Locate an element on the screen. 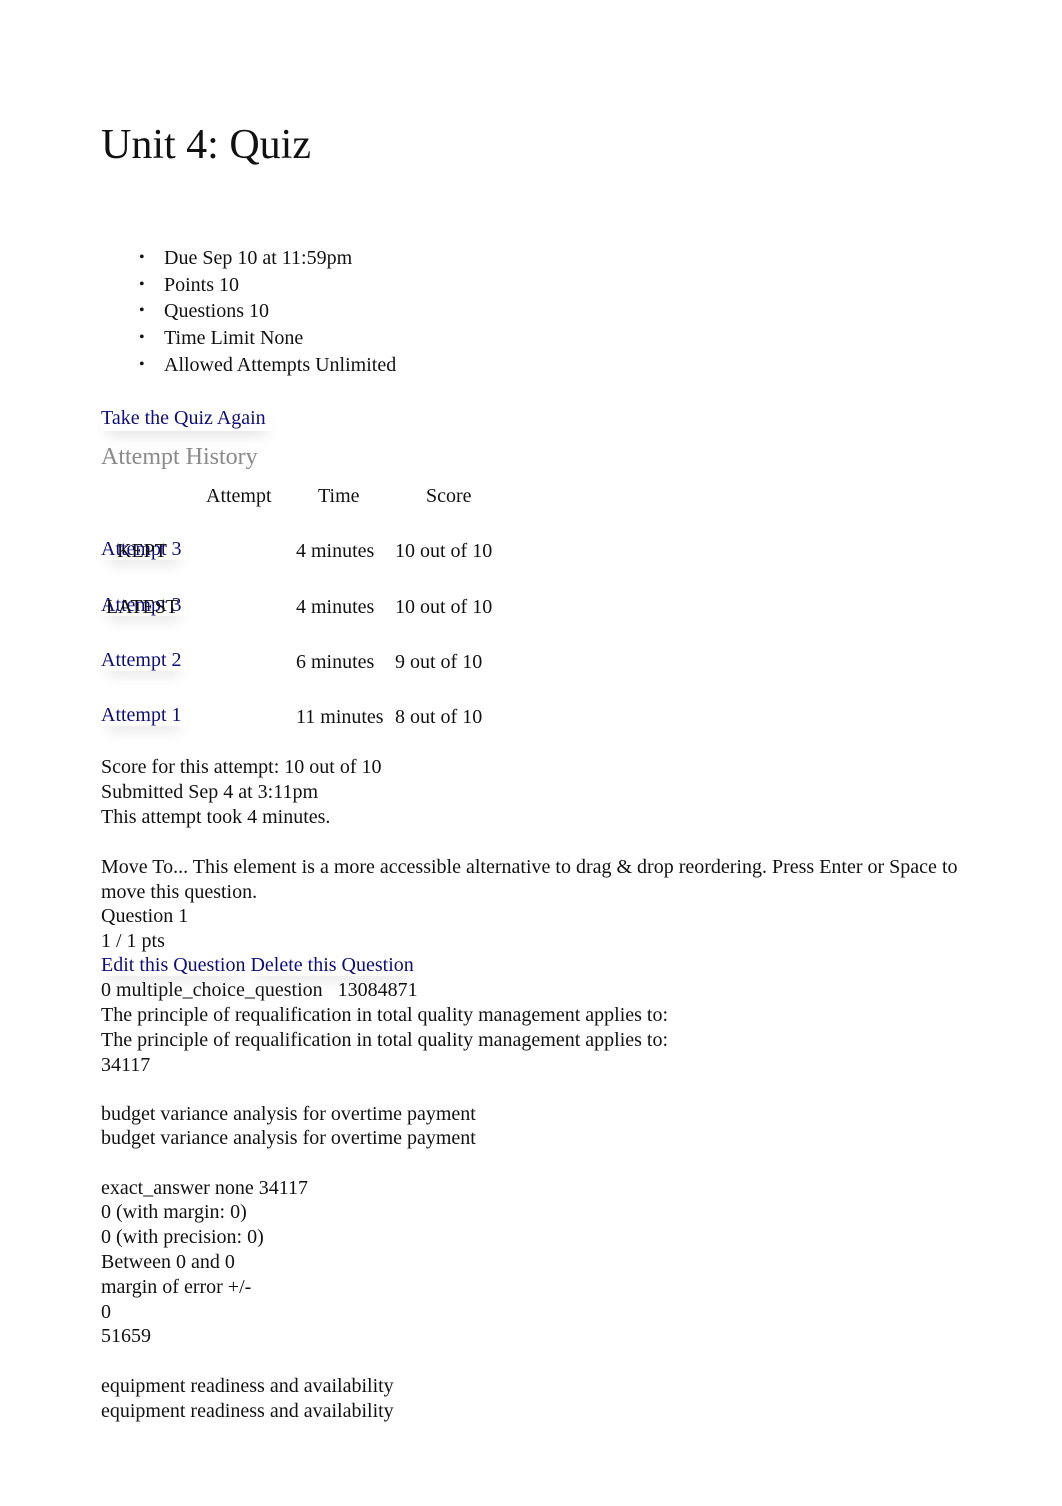 The image size is (1062, 1506). answer-text-repeat: equipment readiness and availability is located at coordinates (247, 1411).